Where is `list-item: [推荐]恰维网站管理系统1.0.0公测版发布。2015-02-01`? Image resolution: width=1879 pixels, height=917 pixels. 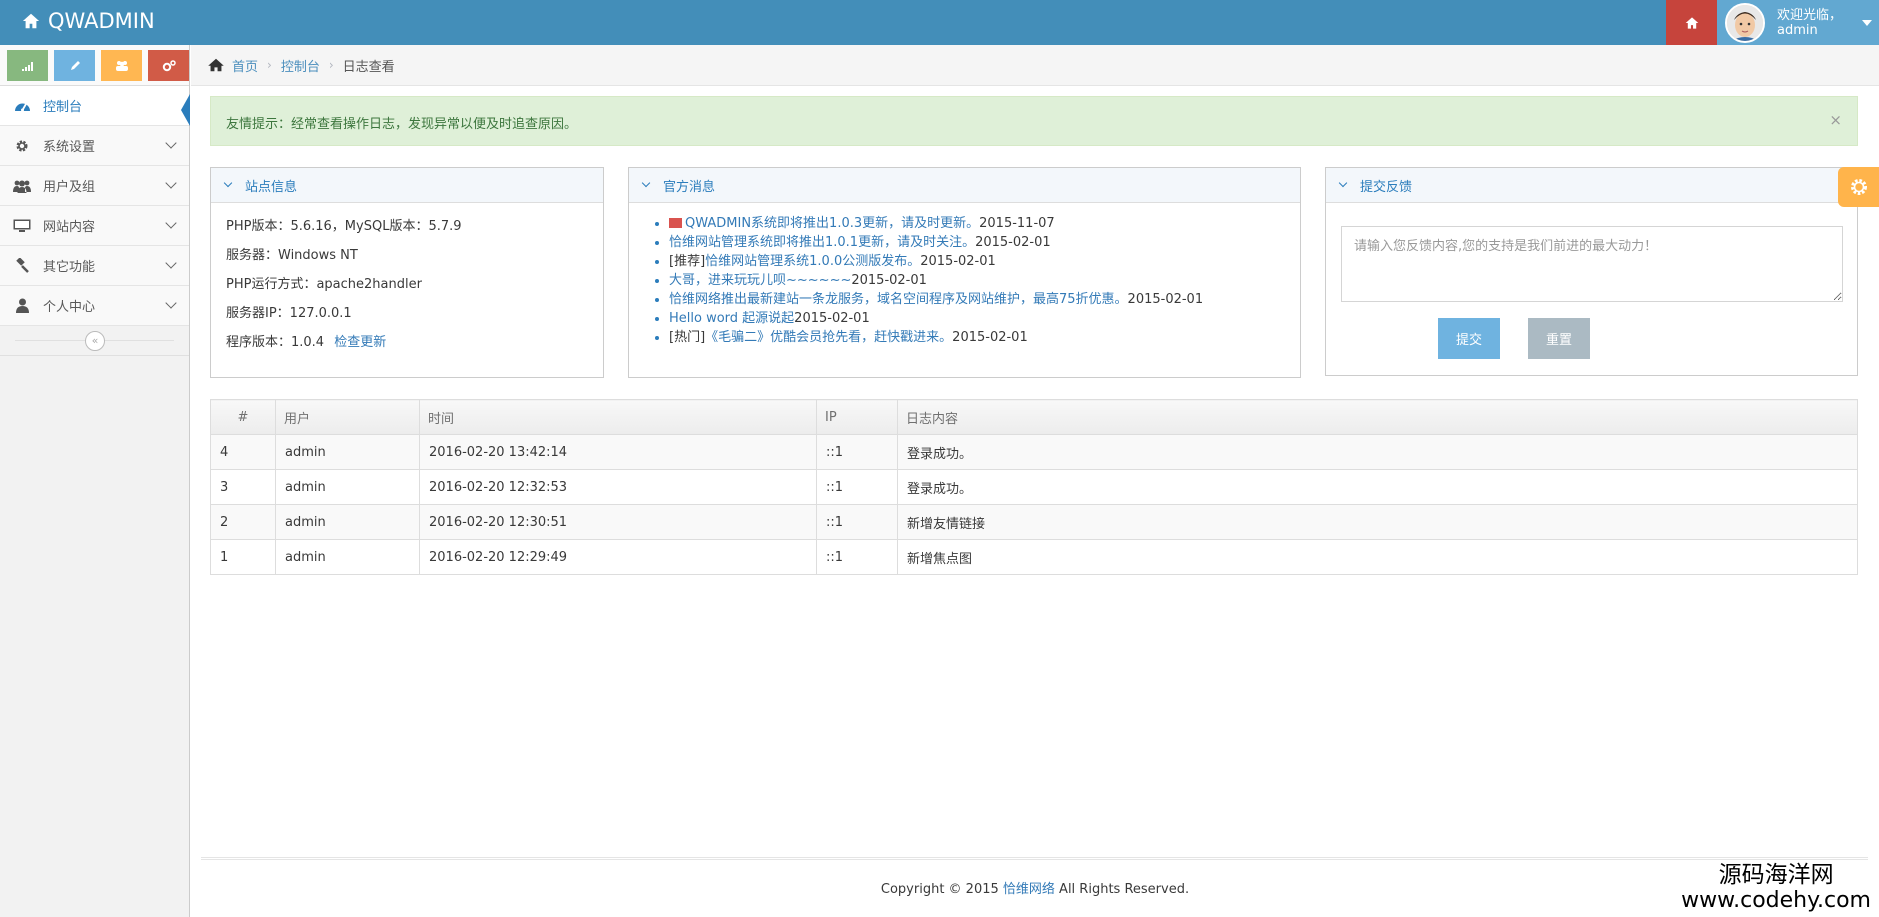 list-item: [推荐]恰维网站管理系统1.0.0公测版发布。2015-02-01 is located at coordinates (984, 261).